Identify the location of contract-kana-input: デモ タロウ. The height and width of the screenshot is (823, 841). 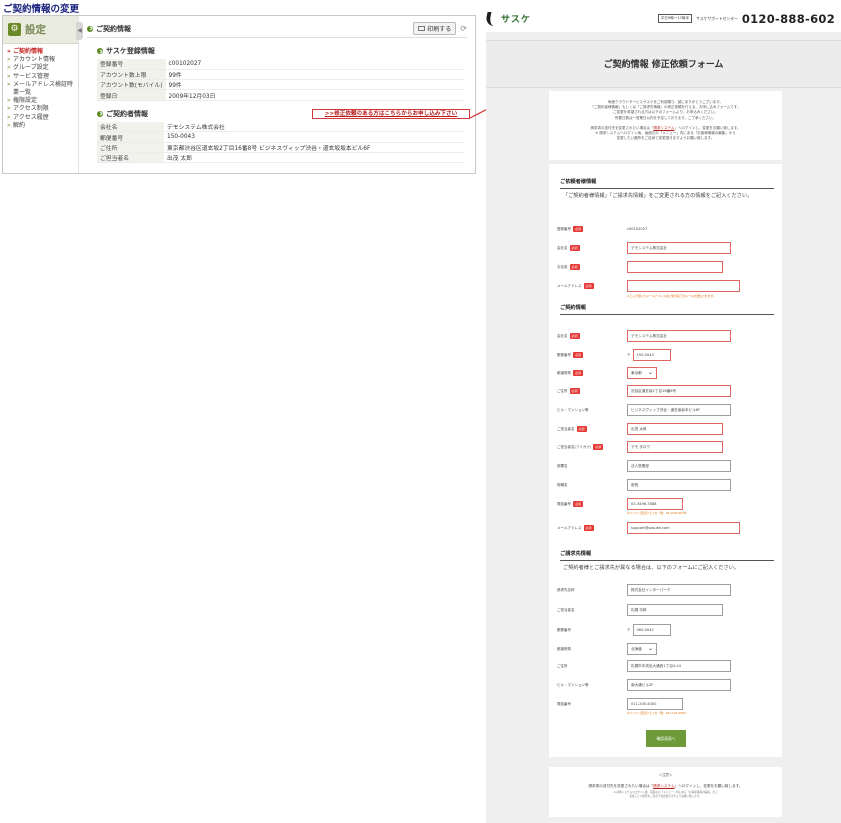
(675, 447).